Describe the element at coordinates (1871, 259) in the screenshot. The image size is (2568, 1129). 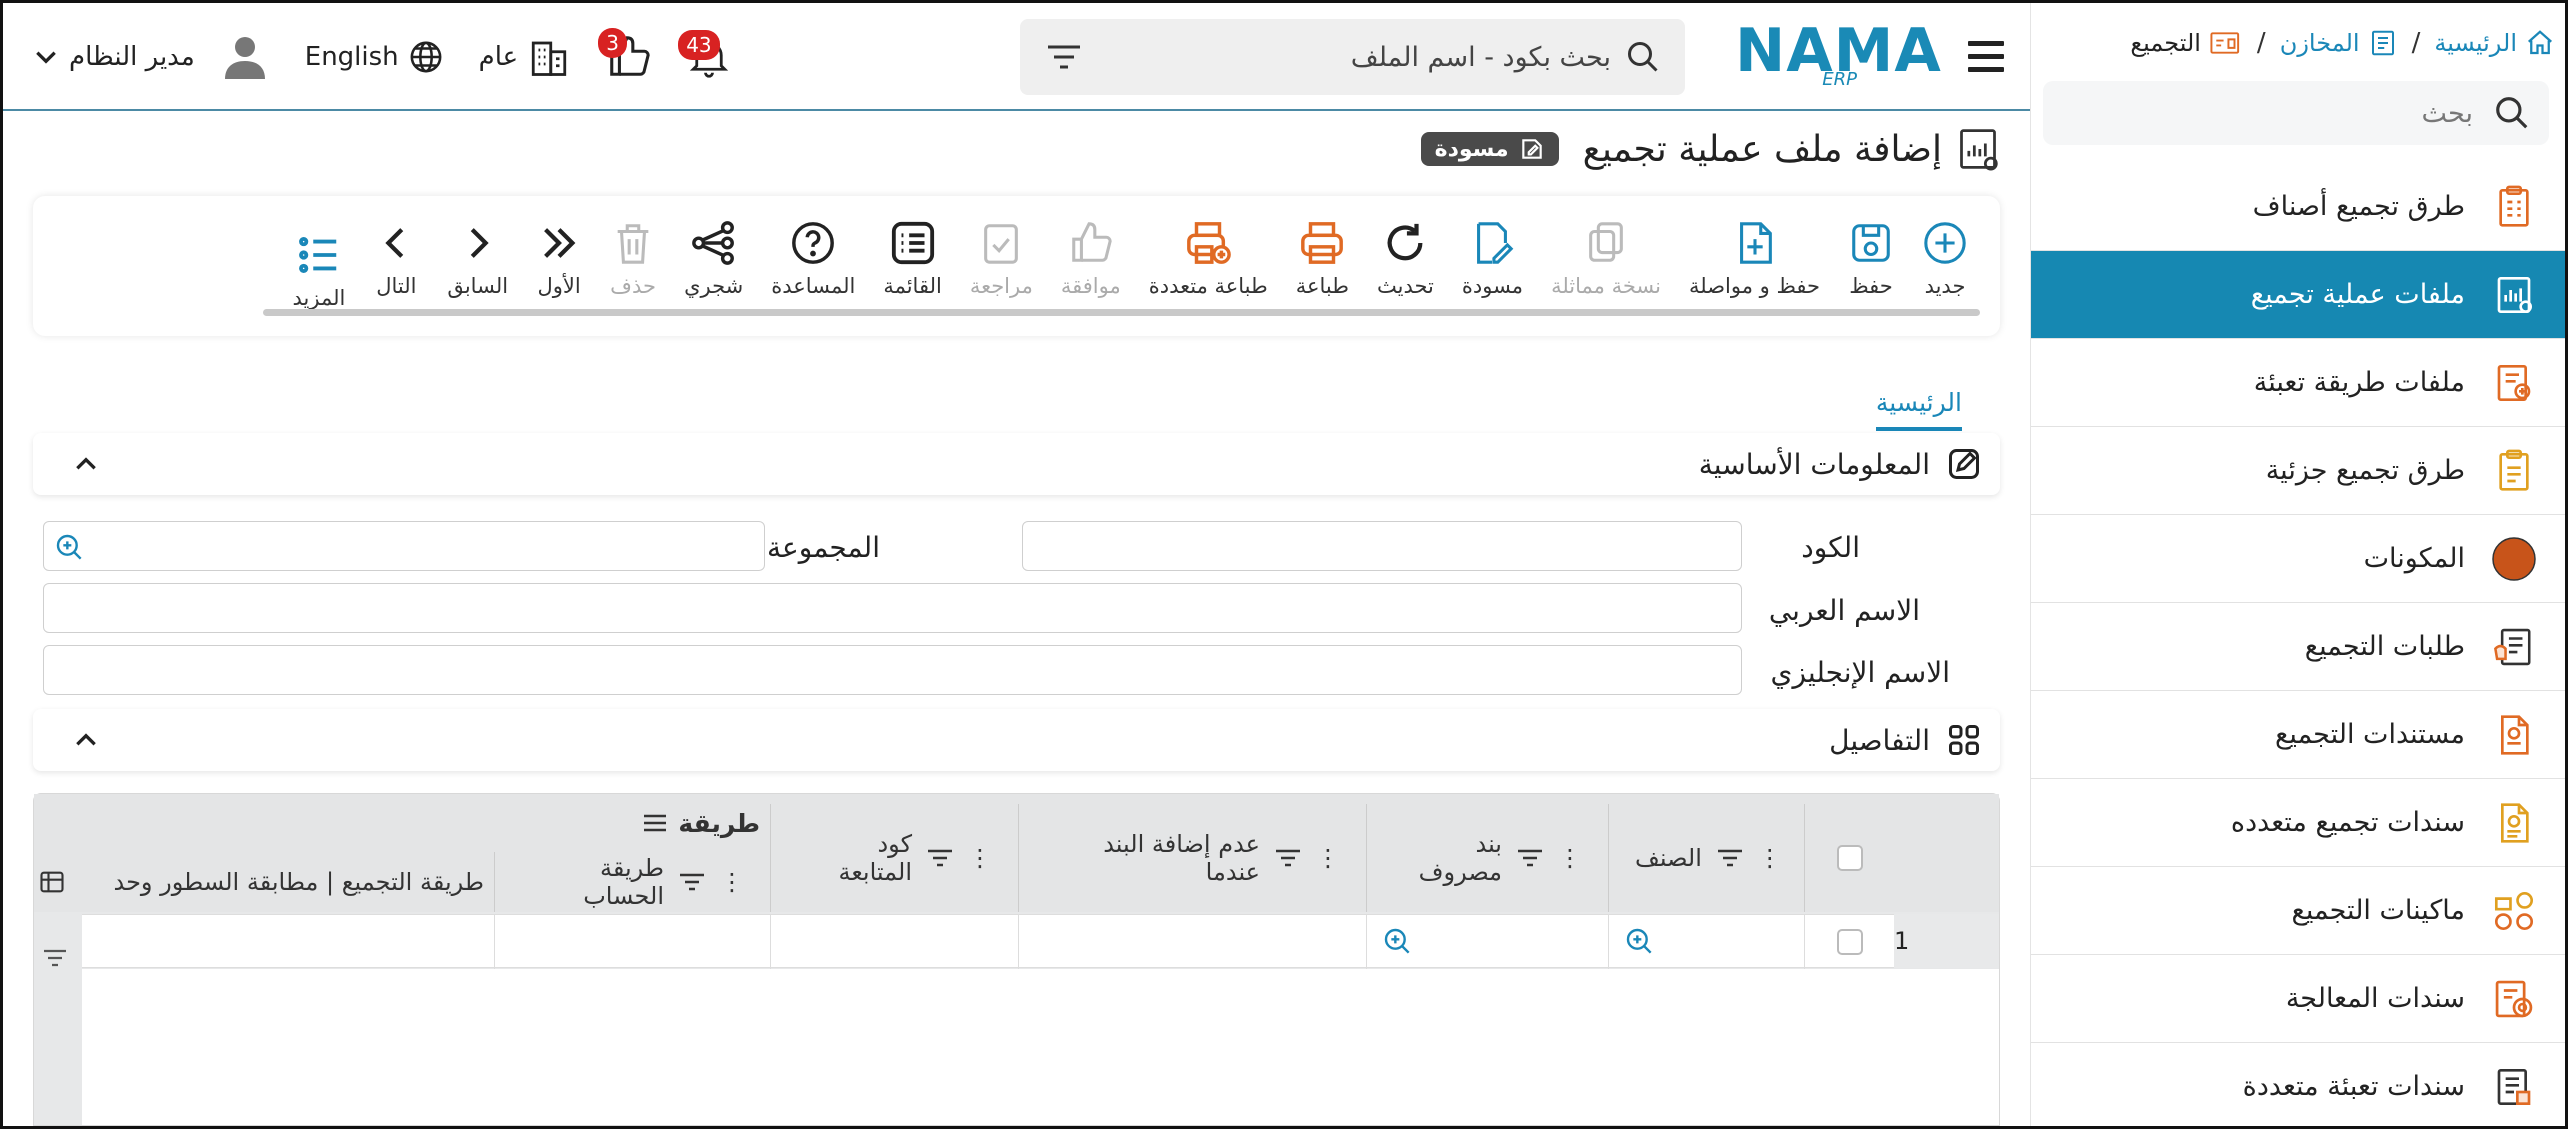
I see `save-button: حفظ` at that location.